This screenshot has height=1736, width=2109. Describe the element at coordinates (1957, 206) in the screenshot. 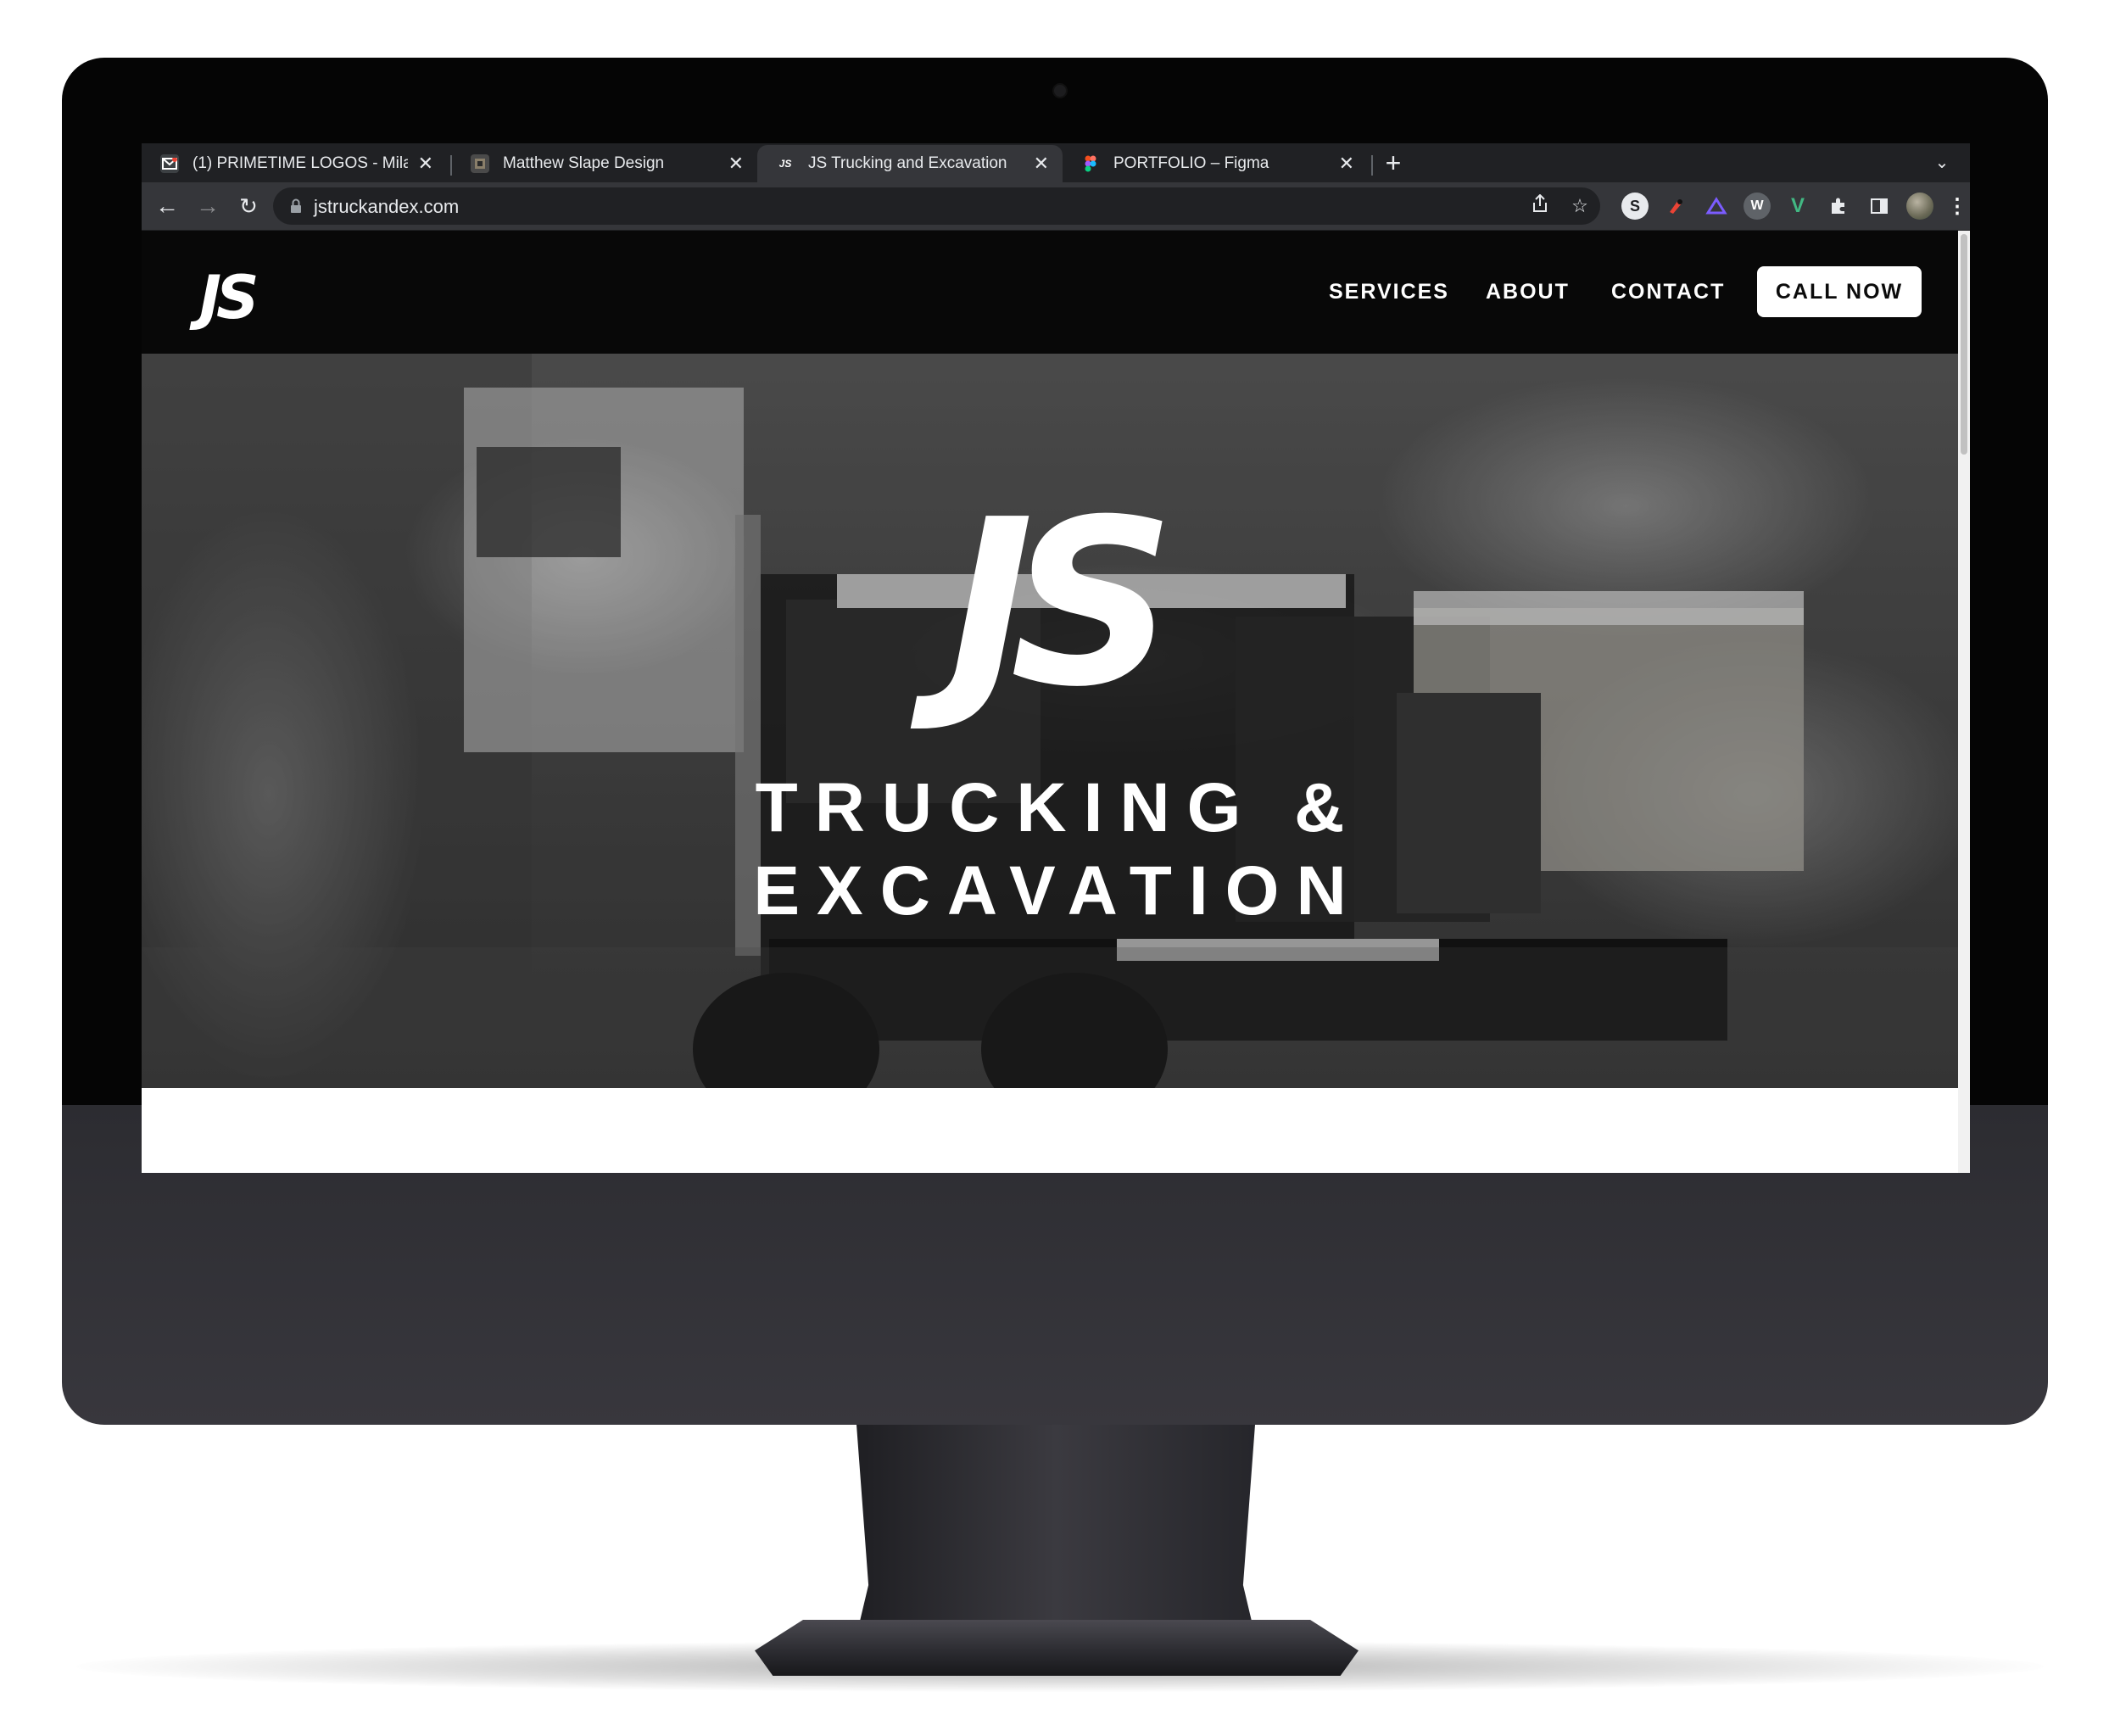

I see `menu-kebab-icon: ⋮` at that location.